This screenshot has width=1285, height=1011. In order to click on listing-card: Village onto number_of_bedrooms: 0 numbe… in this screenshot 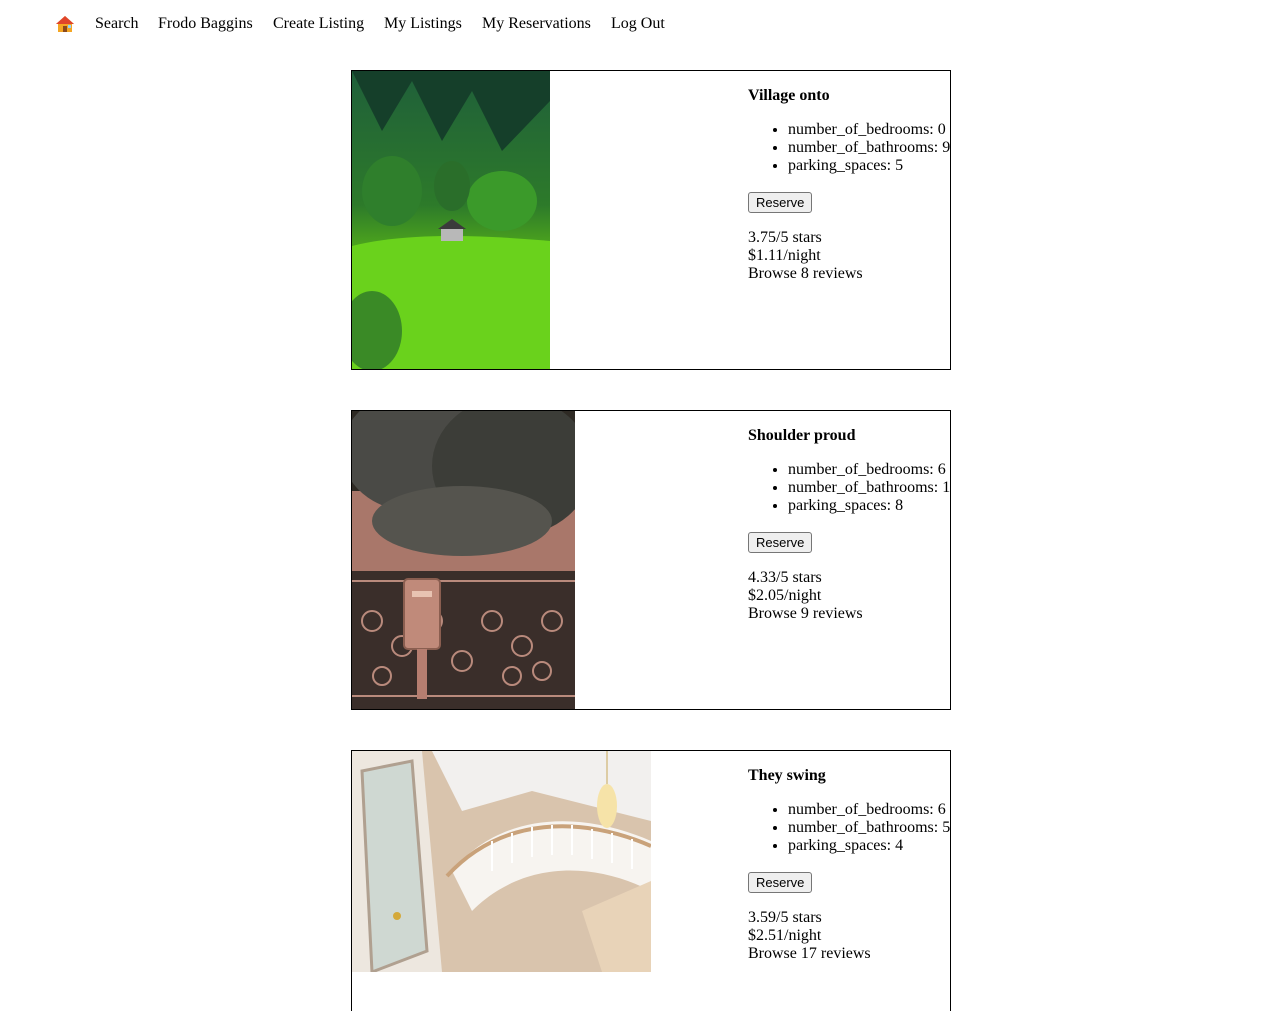, I will do `click(651, 220)`.